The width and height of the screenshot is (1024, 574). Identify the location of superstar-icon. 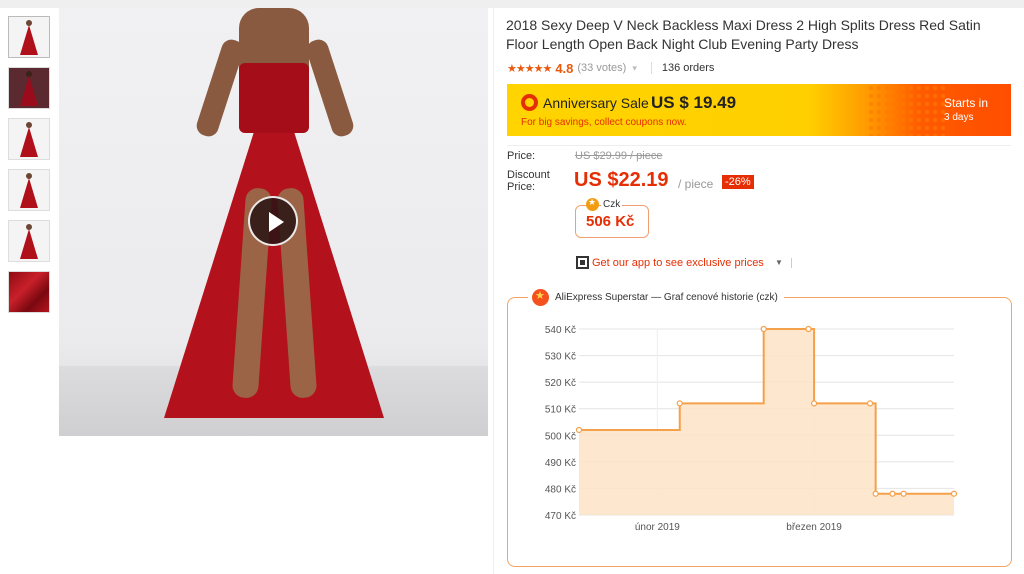
(540, 297).